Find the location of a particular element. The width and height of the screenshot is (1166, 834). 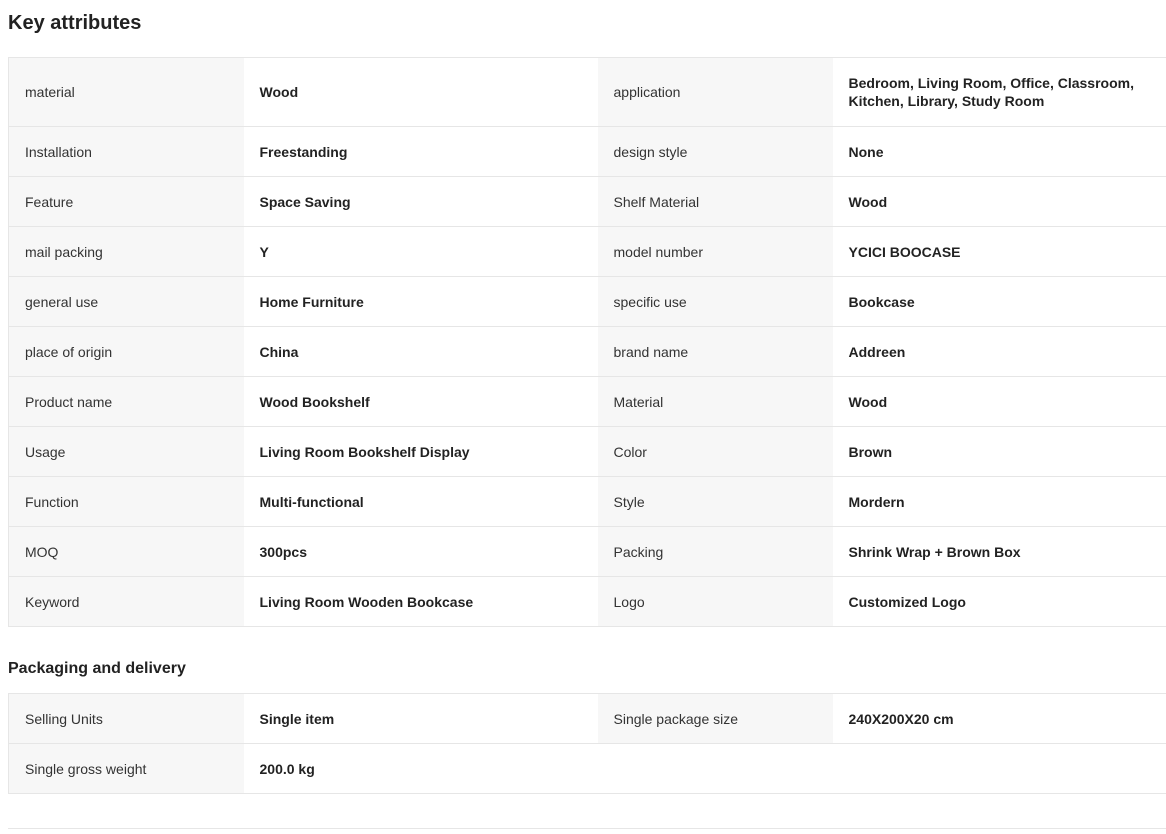

table-row: Single gross weight 200.0 kg is located at coordinates (587, 768).